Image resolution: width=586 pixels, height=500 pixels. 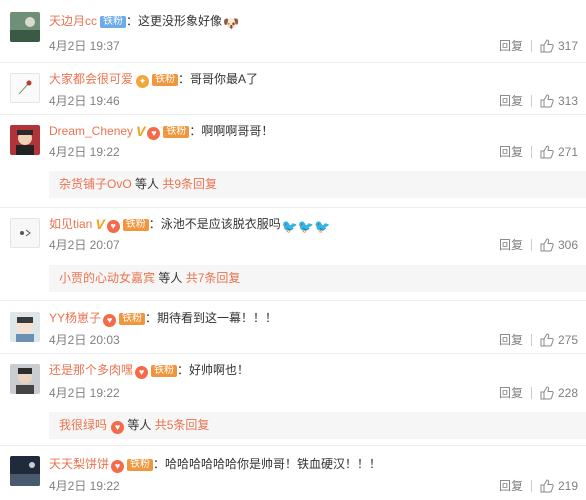 I want to click on like-count: 228, so click(x=567, y=393).